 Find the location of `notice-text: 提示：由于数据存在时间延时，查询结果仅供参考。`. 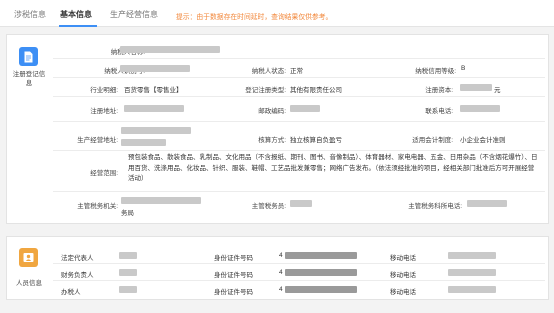

notice-text: 提示：由于数据存在时间延时，查询结果仅供参考。 is located at coordinates (254, 17).